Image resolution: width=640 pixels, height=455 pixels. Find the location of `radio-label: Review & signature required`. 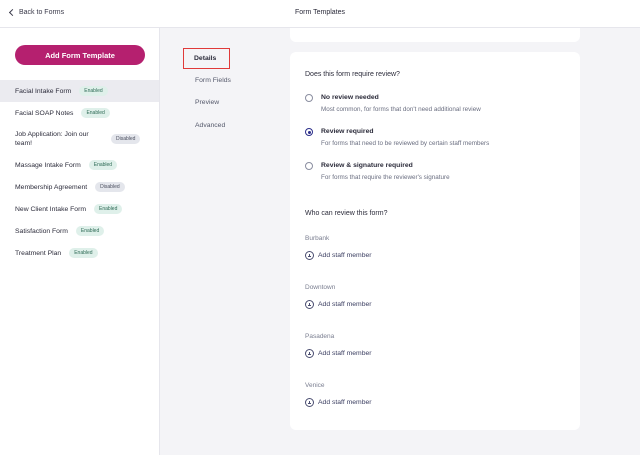

radio-label: Review & signature required is located at coordinates (367, 165).